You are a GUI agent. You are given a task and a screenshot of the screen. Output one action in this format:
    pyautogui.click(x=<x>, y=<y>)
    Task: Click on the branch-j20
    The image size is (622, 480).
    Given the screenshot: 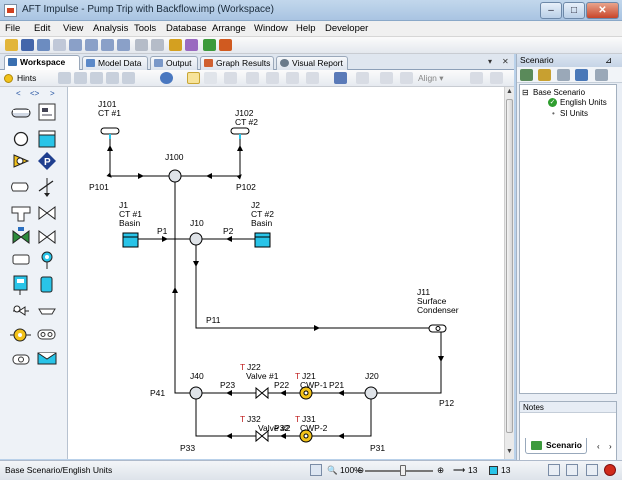 What is the action you would take?
    pyautogui.click(x=371, y=393)
    